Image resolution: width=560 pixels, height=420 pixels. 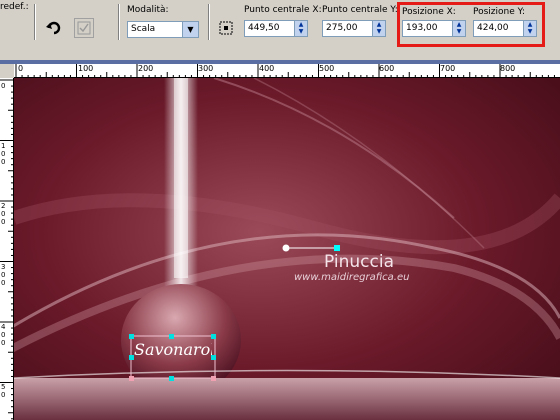 I want to click on center-x-field: 449,50 ▲ ▼, so click(x=276, y=28).